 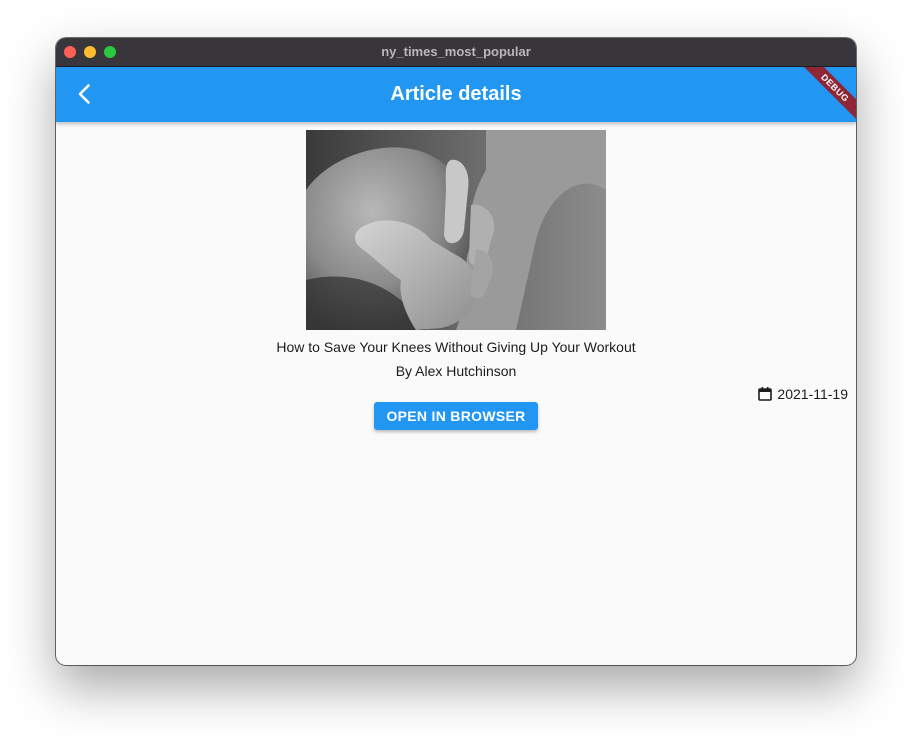 I want to click on article-date: 2021-11-19, so click(x=802, y=394).